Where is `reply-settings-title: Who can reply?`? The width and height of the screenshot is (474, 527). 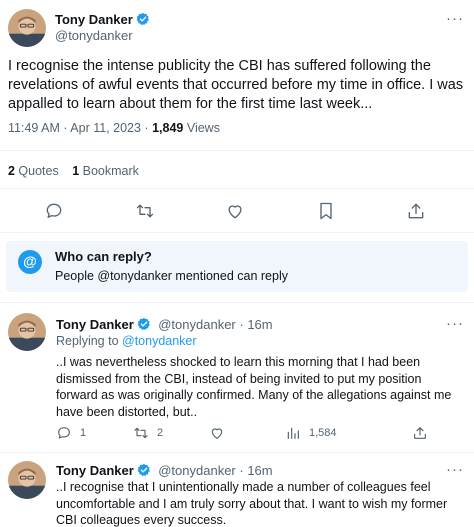
reply-settings-title: Who can reply? is located at coordinates (103, 256).